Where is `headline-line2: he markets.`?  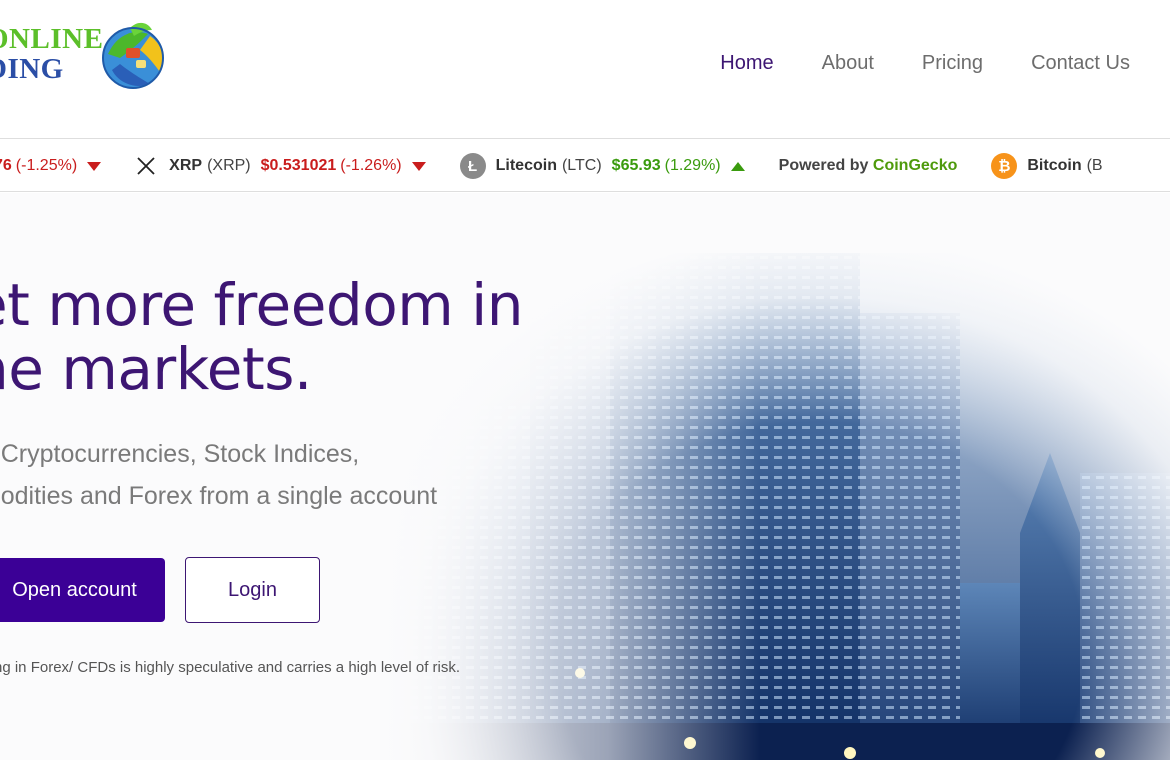
headline-line2: he markets. is located at coordinates (156, 369).